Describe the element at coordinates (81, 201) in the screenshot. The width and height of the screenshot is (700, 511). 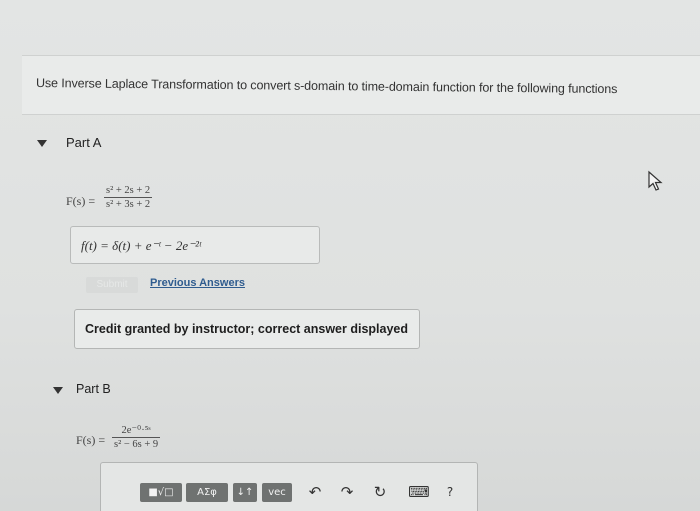
I see `part-a-fs-label: F(s) =` at that location.